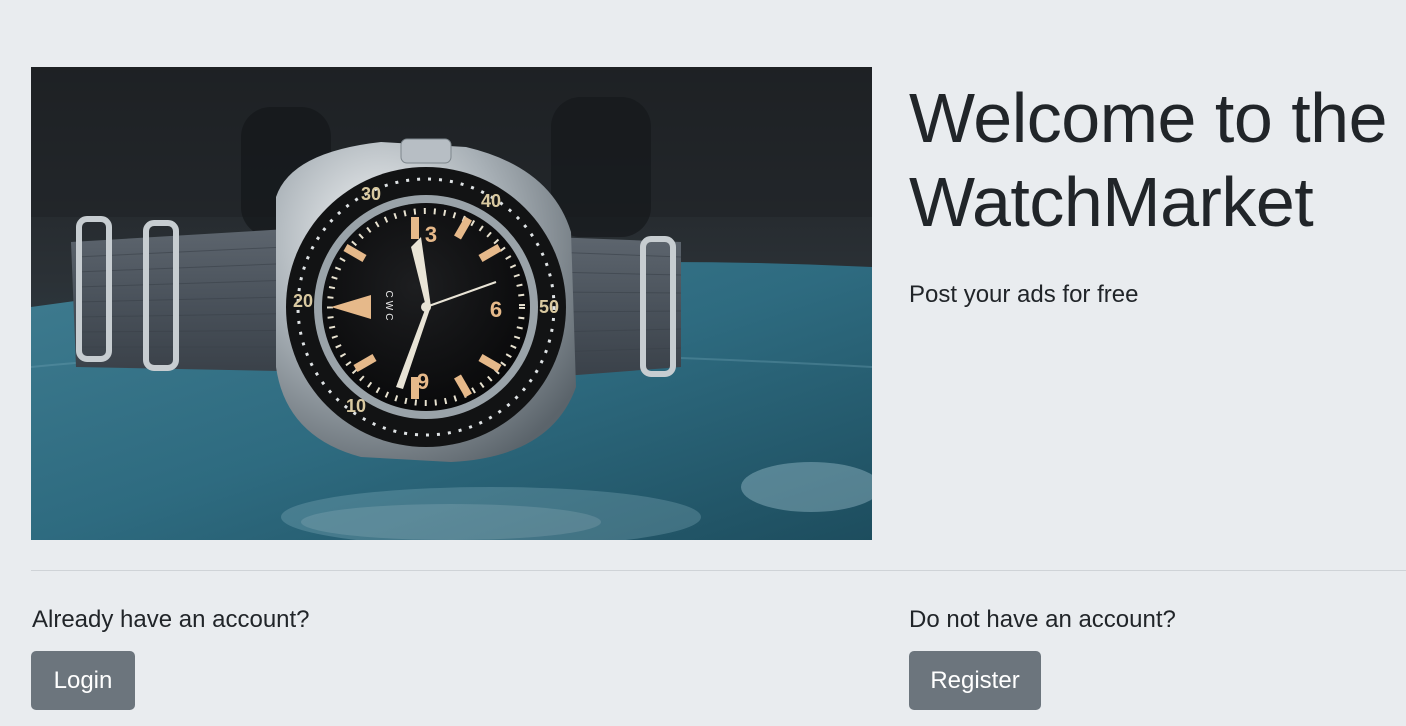  I want to click on login-prompt: Already have an account?, so click(171, 619).